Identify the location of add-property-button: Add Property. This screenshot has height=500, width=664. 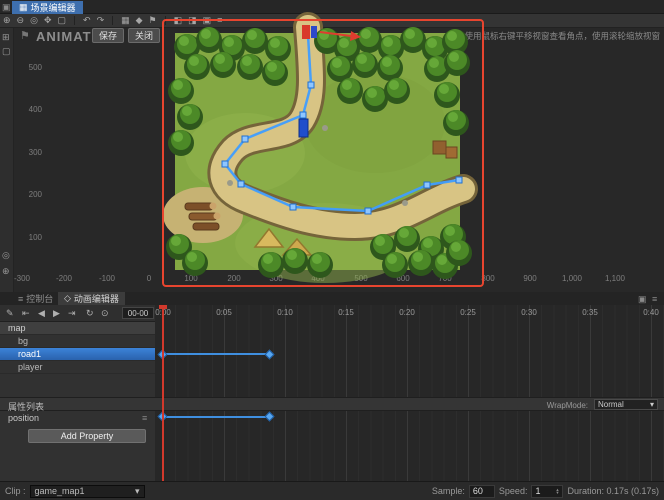
(87, 436).